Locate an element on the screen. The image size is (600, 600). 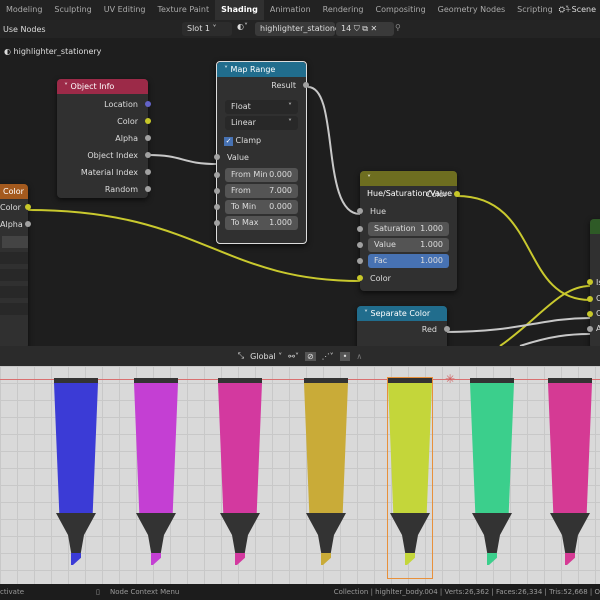
slot-dropdown: Slot 1 ˅ is located at coordinates (207, 29).